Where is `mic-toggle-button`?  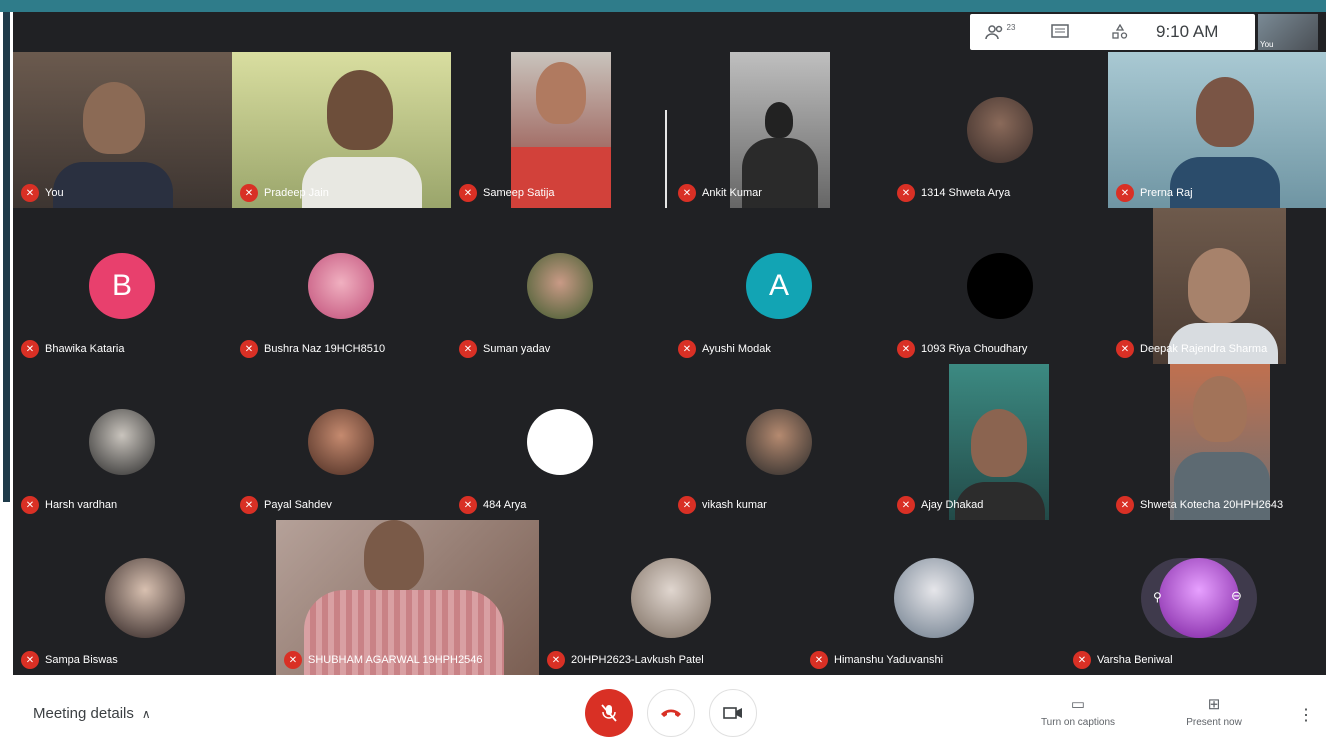 mic-toggle-button is located at coordinates (609, 713).